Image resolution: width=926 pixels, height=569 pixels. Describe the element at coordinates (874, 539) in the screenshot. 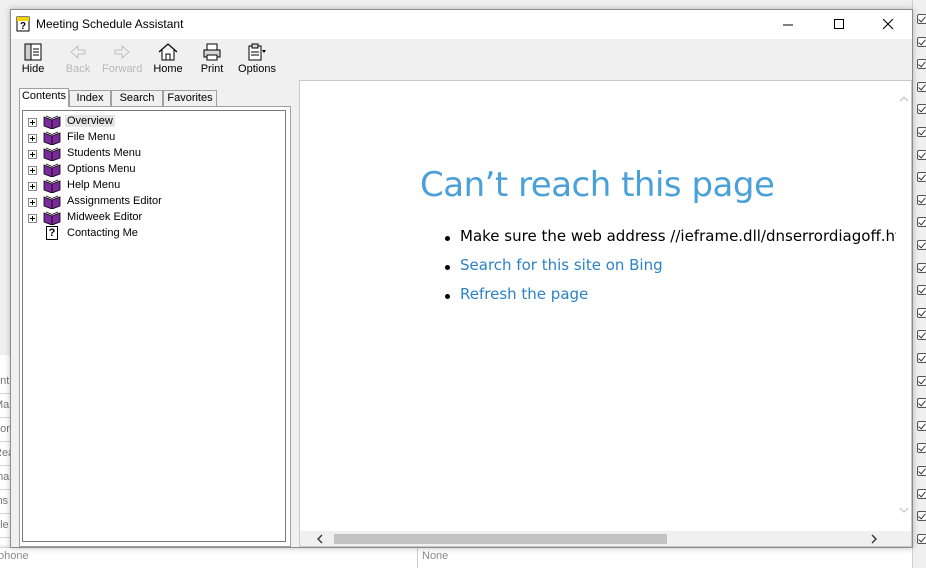

I see `scroll-right-icon` at that location.